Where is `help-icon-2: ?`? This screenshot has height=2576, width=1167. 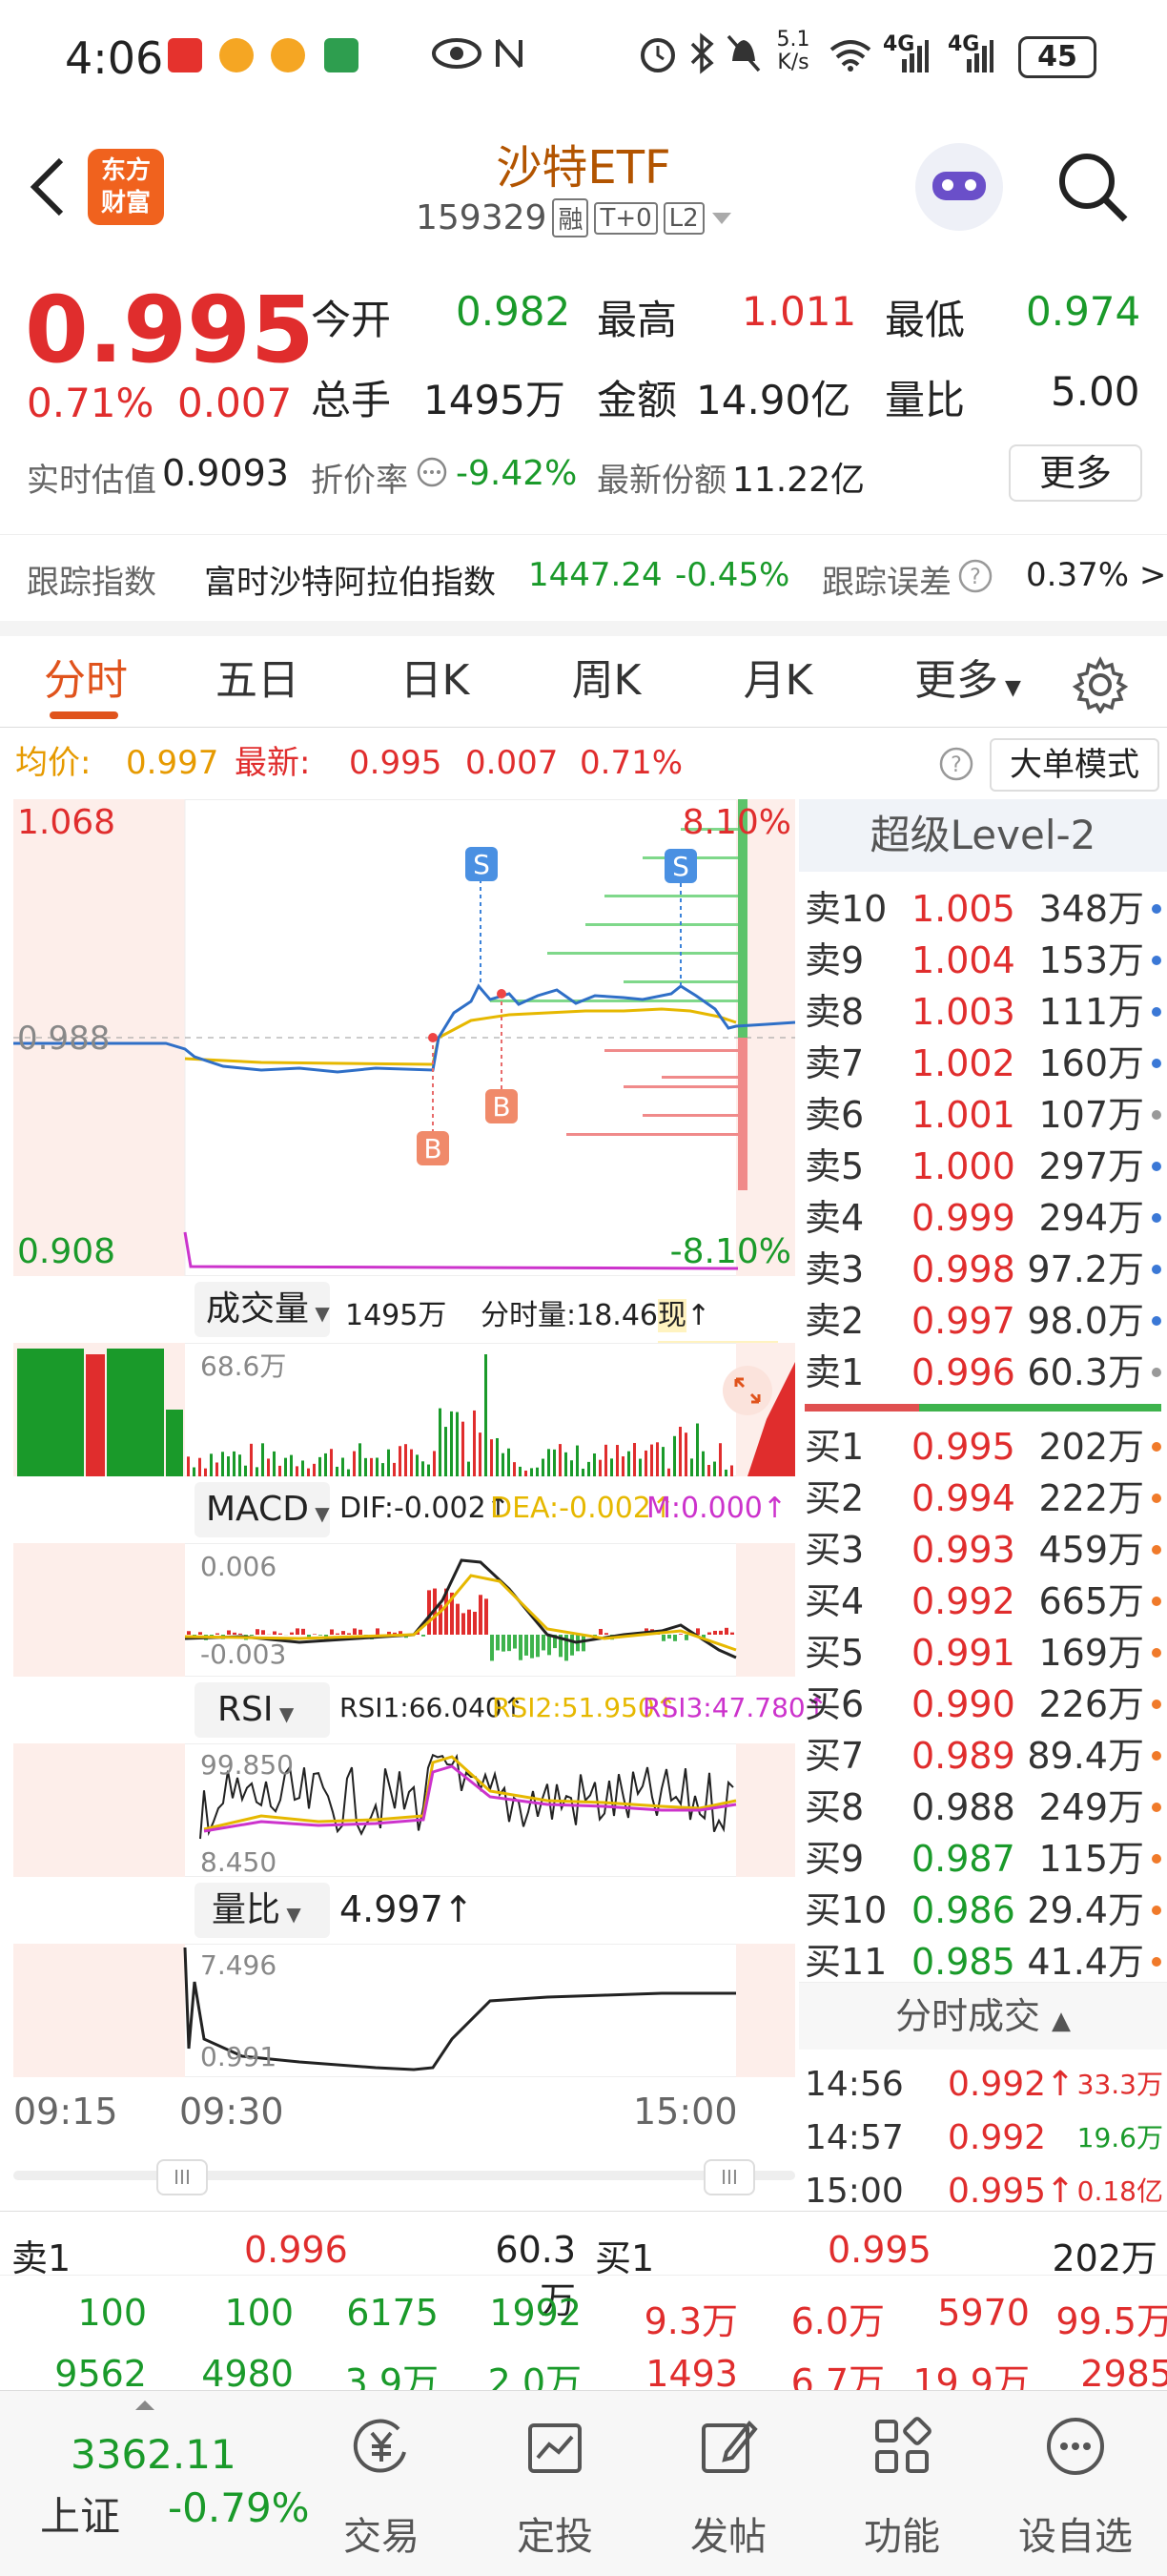
help-icon-2: ? is located at coordinates (956, 764).